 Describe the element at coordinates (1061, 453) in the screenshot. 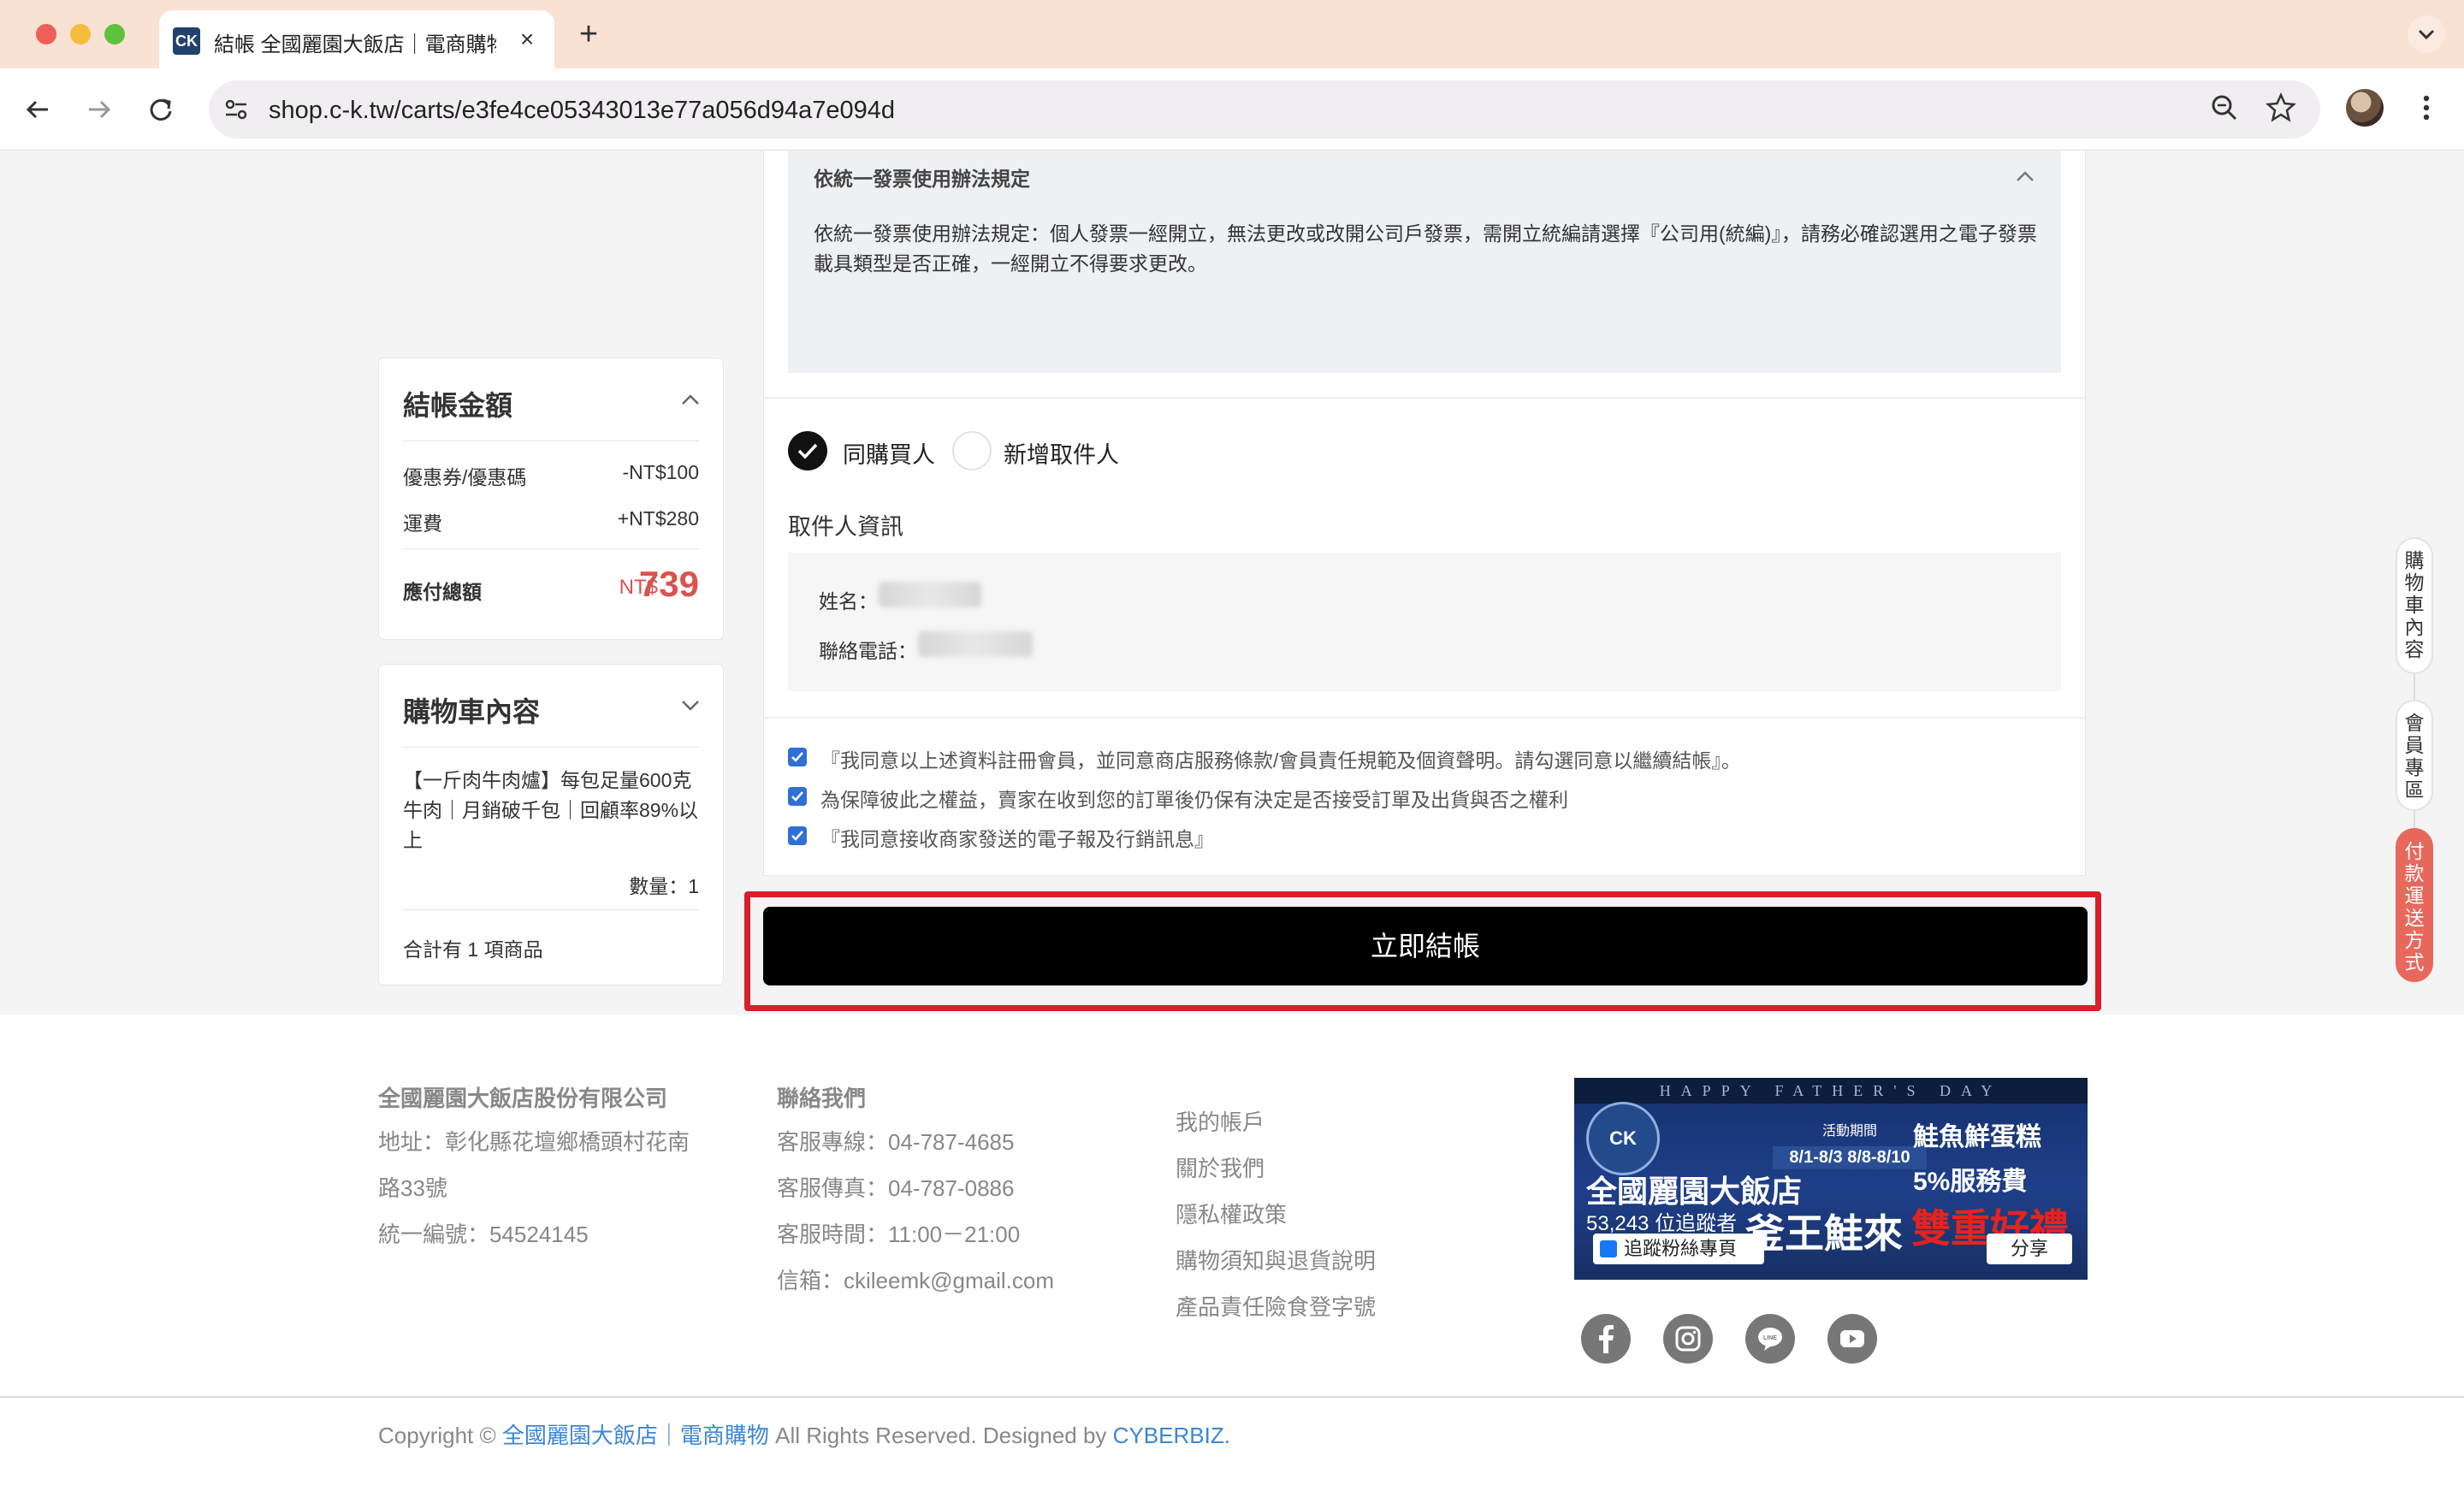

I see `new-recipient-label: 新增取件人` at that location.